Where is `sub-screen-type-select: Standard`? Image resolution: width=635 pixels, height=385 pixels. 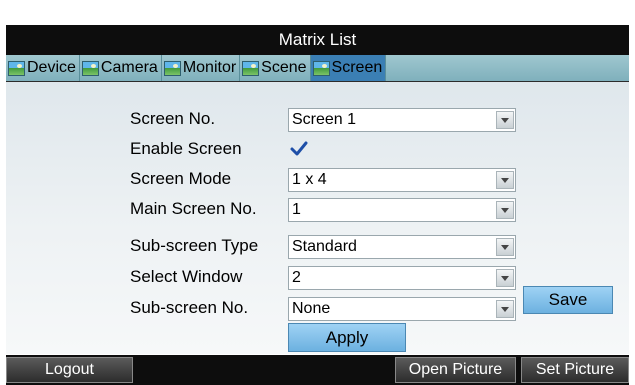
sub-screen-type-select: Standard is located at coordinates (402, 247).